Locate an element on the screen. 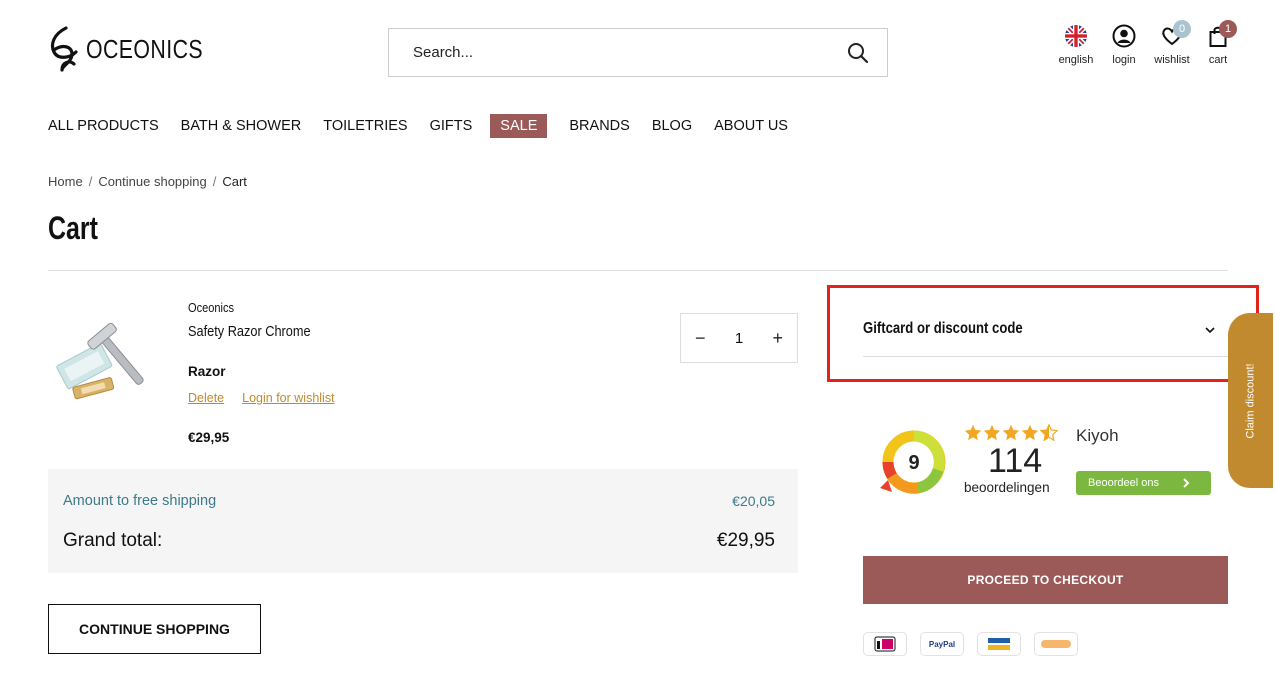 The height and width of the screenshot is (695, 1275). claim-discount-label: Claim discount! is located at coordinates (1250, 400).